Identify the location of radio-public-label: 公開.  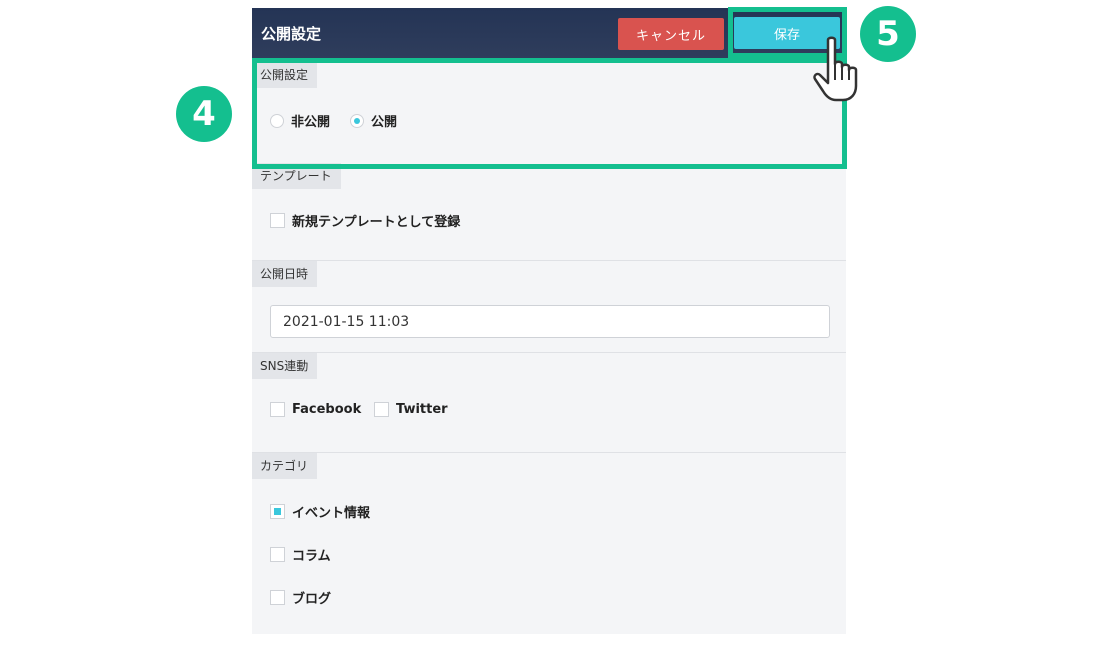
(384, 122).